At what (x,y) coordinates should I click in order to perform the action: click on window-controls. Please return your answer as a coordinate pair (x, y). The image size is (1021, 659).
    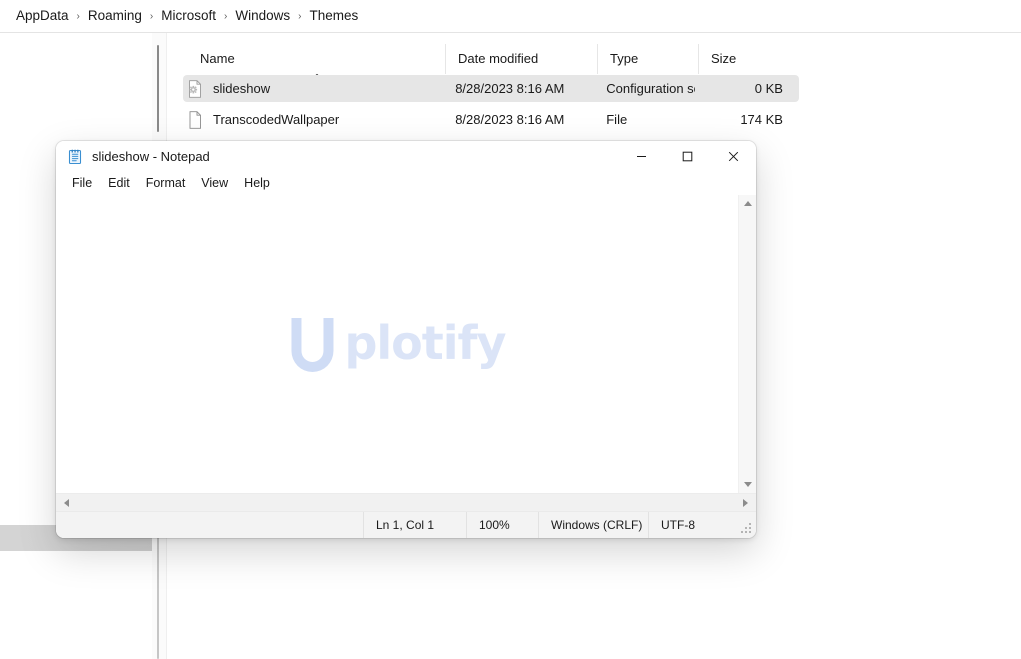
    Looking at the image, I should click on (687, 156).